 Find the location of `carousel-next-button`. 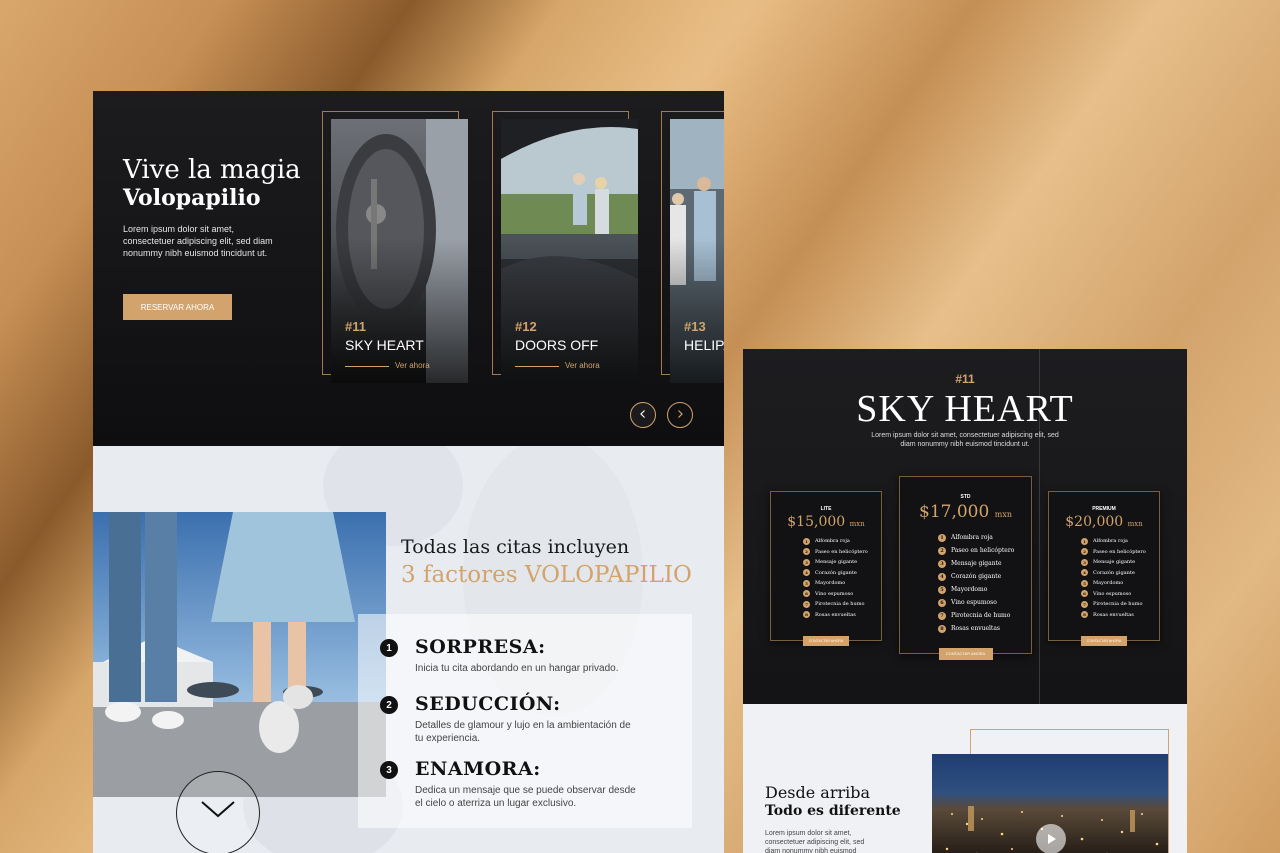

carousel-next-button is located at coordinates (680, 415).